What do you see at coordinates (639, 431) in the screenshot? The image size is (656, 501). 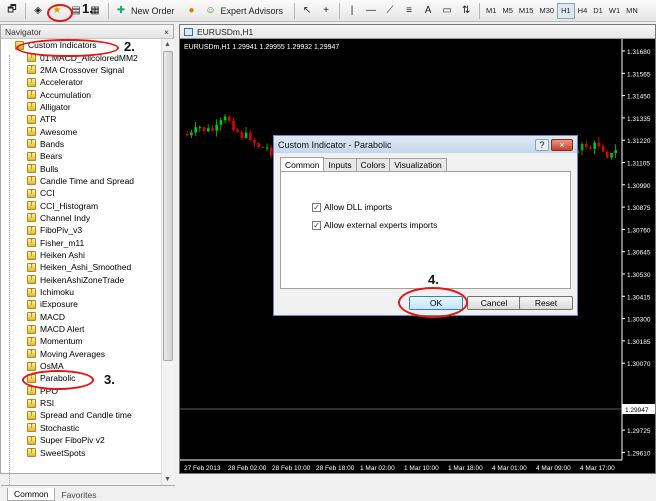 I see `price-tick-label: 1.29725` at bounding box center [639, 431].